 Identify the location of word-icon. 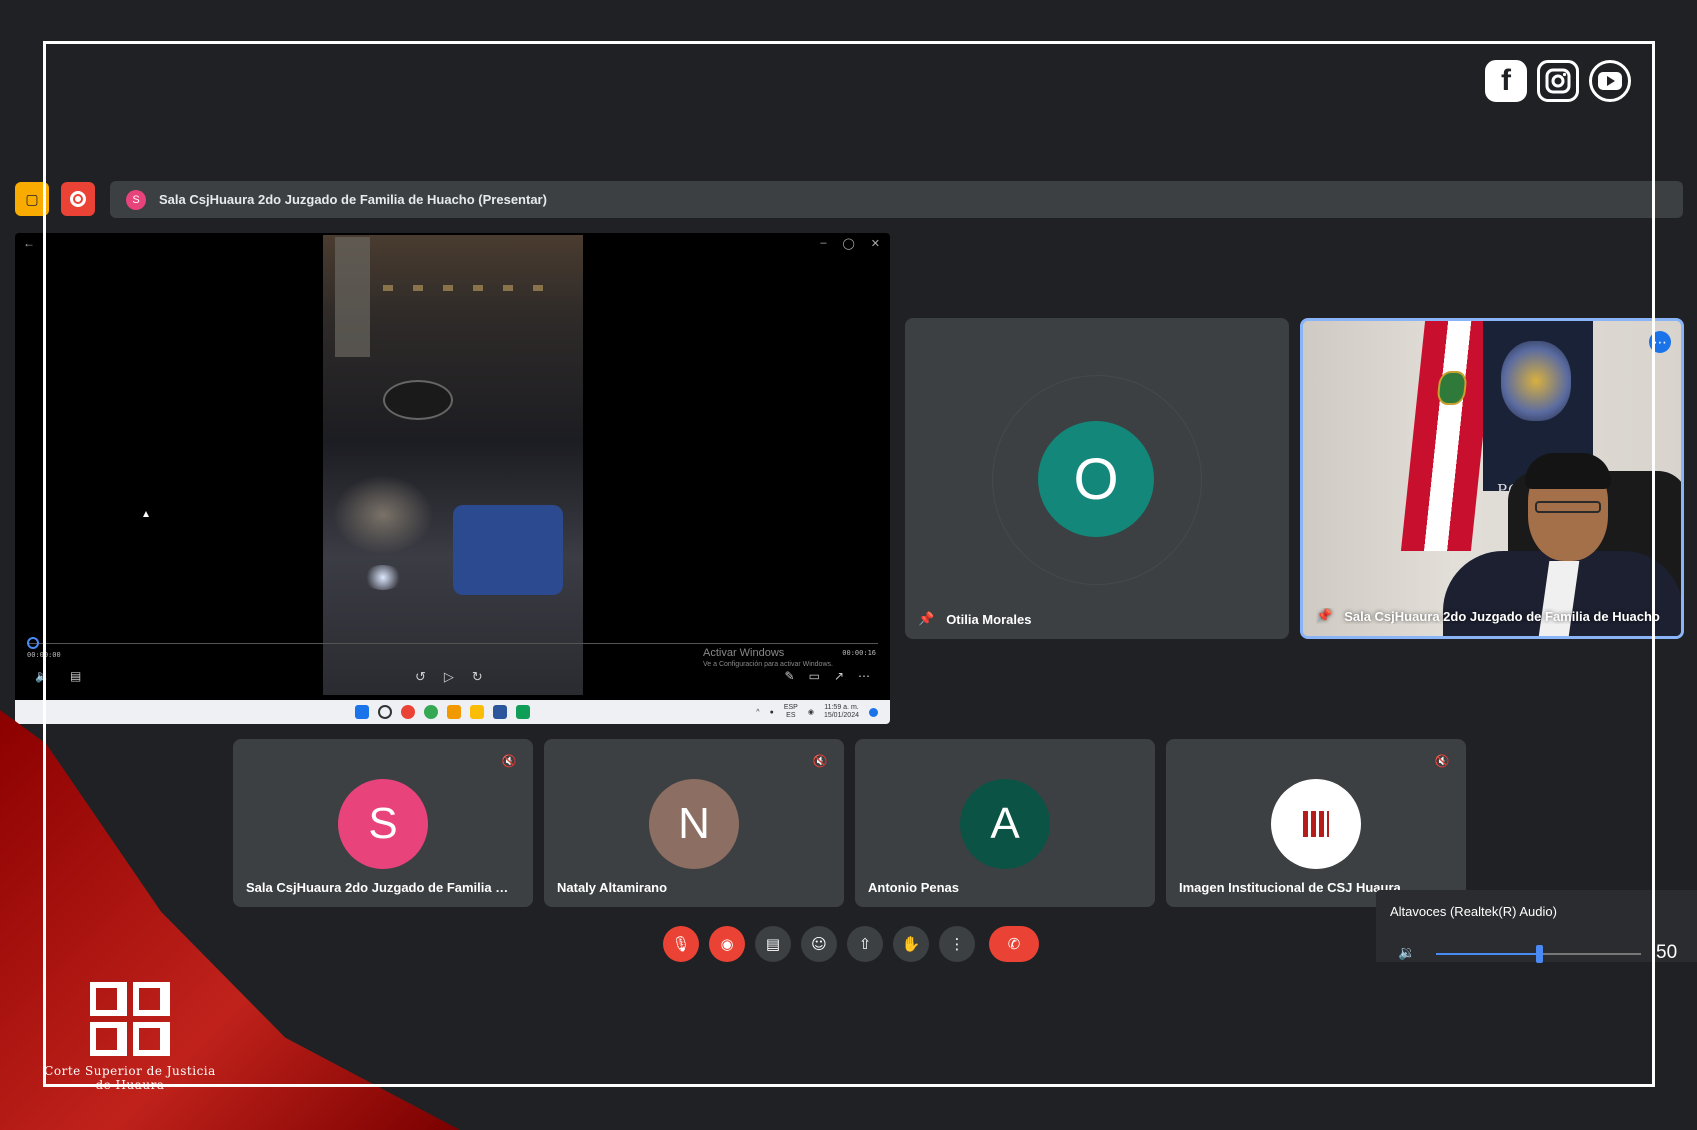
(500, 712).